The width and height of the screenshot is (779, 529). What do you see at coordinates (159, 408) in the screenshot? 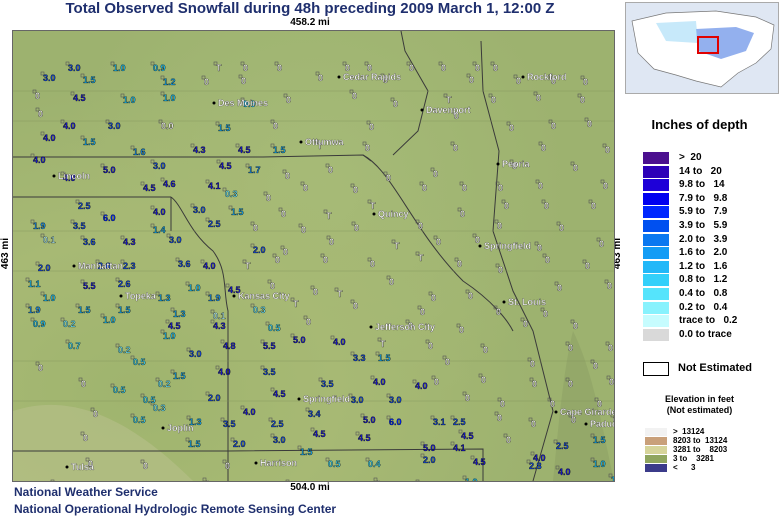
I see `observation-value: 0.3` at bounding box center [159, 408].